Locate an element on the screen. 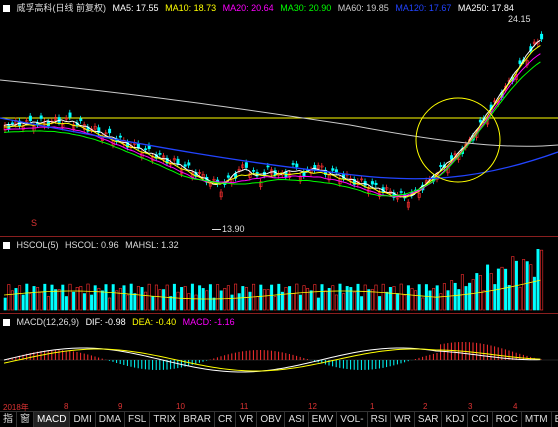 The width and height of the screenshot is (558, 427). toolbar-tab-mtm: MTM is located at coordinates (537, 419).